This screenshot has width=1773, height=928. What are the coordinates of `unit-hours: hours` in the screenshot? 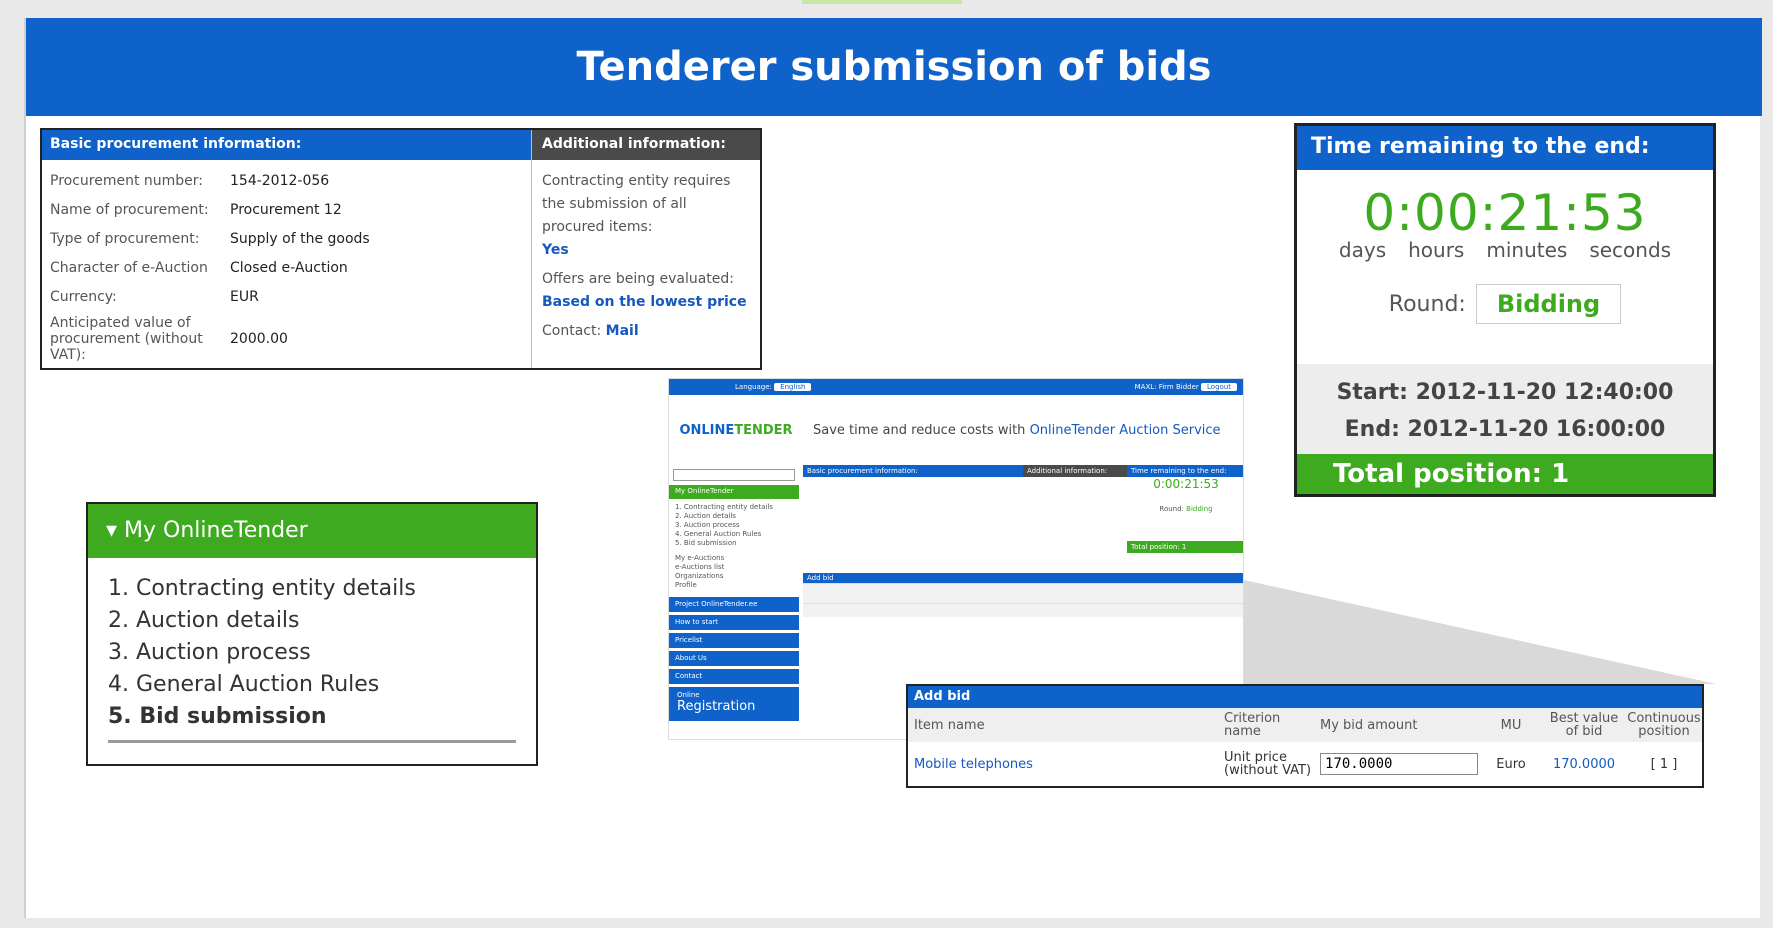 It's located at (1436, 250).